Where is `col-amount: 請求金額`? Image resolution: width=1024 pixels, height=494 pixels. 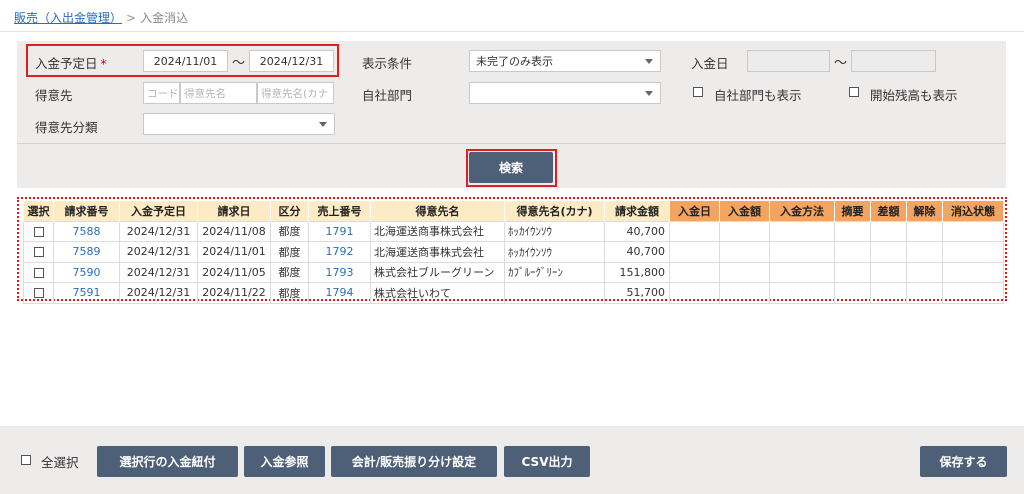
col-amount: 請求金額 is located at coordinates (637, 211).